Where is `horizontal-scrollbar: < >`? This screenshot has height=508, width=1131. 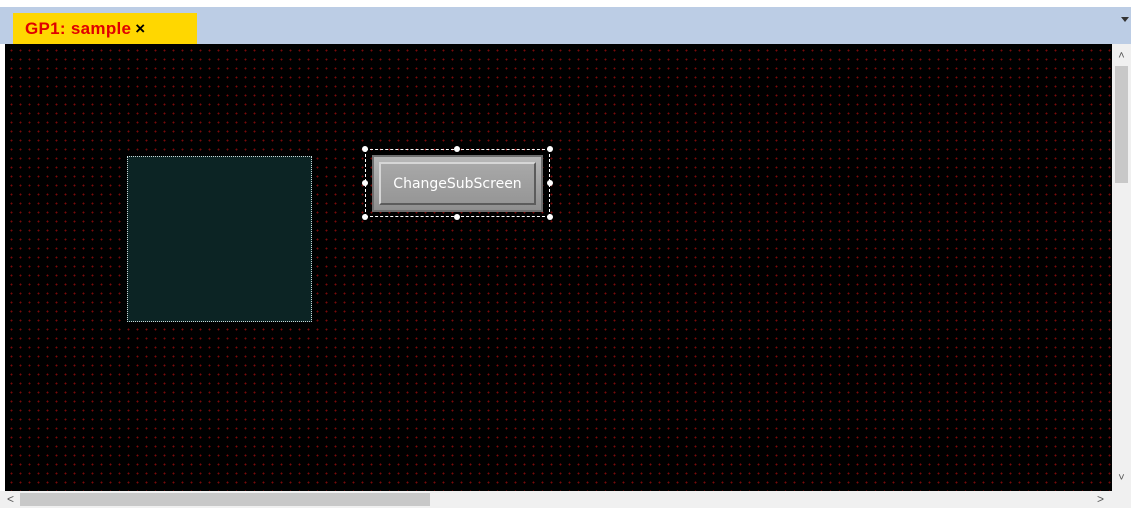 horizontal-scrollbar: < > is located at coordinates (556, 499).